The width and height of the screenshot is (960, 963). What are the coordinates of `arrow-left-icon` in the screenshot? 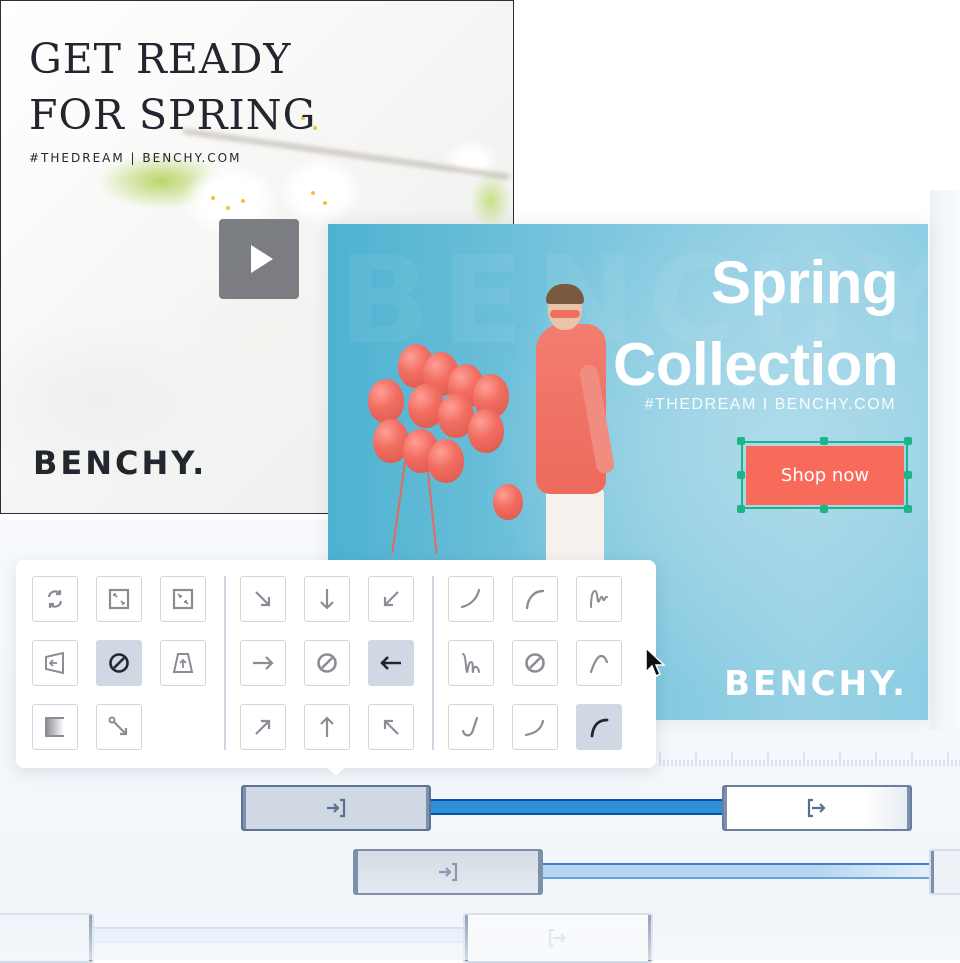 It's located at (390, 663).